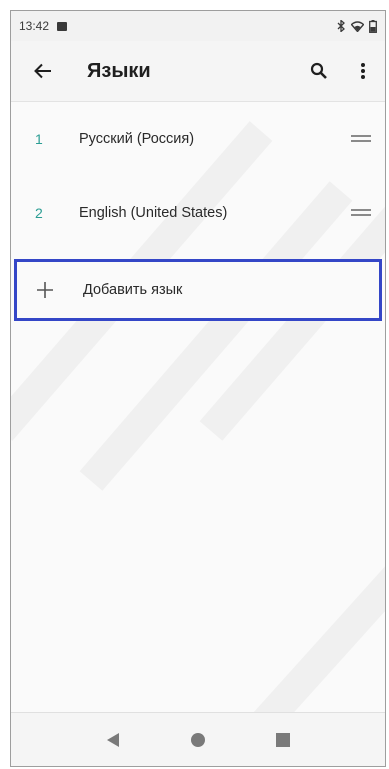 The height and width of the screenshot is (769, 389). I want to click on toolbar-actions, so click(341, 71).